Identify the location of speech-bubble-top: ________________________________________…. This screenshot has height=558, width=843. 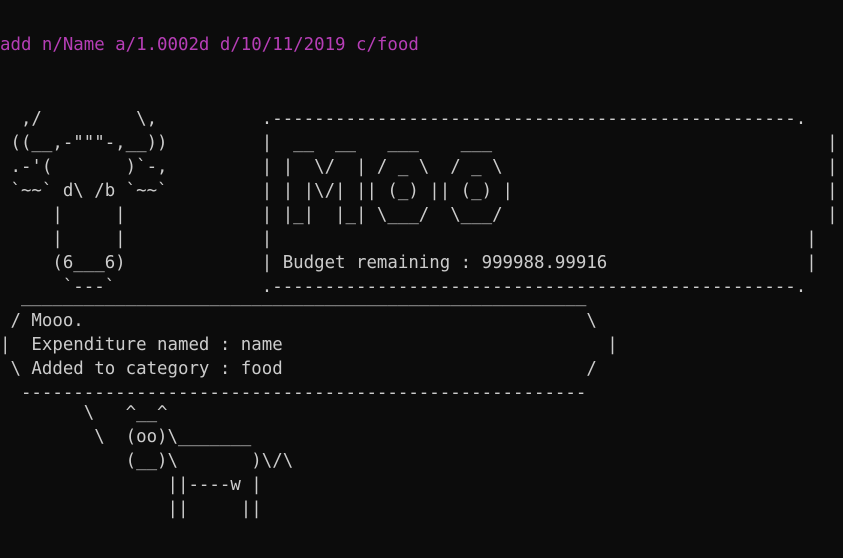
(293, 297).